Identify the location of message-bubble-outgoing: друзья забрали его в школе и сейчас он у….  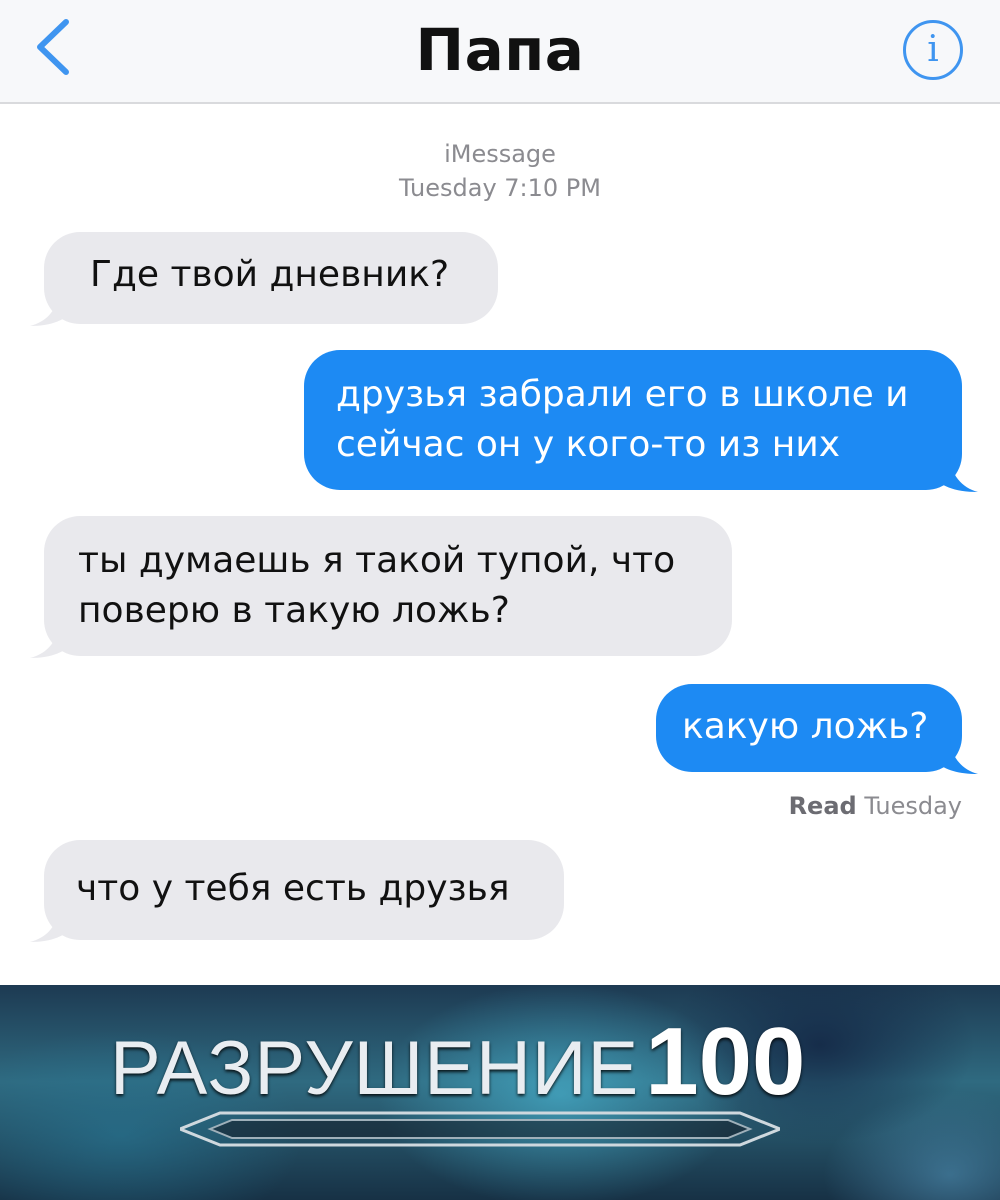
(641, 421).